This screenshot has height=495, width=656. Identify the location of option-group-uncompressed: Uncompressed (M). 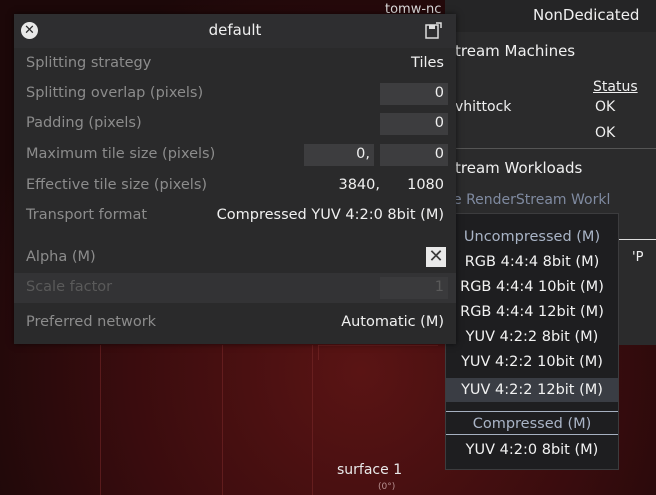
(532, 237).